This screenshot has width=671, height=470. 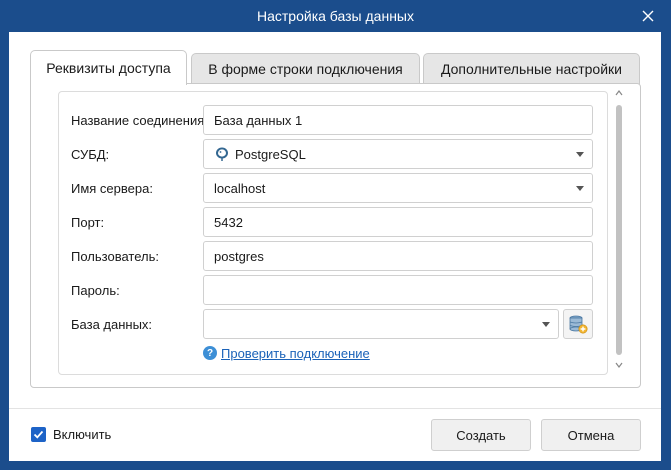 What do you see at coordinates (398, 256) in the screenshot?
I see `user-input: postgres` at bounding box center [398, 256].